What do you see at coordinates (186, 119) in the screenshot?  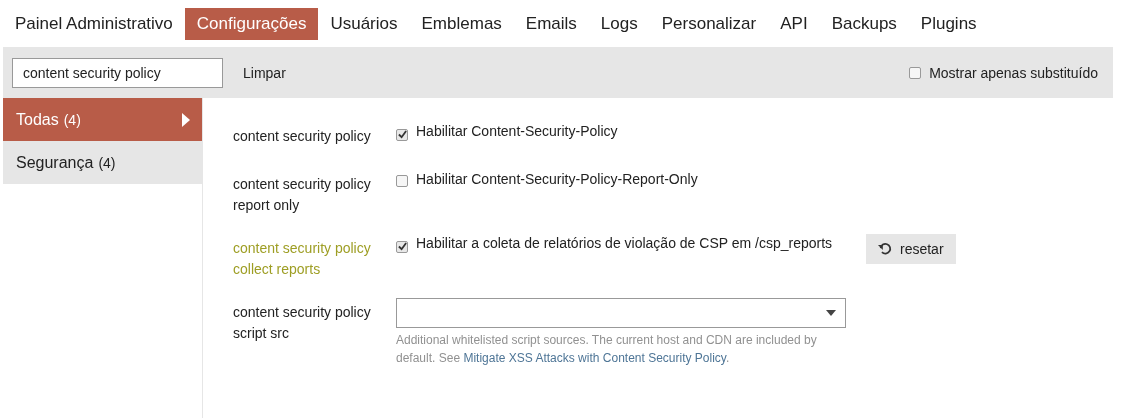 I see `arrow-right-icon` at bounding box center [186, 119].